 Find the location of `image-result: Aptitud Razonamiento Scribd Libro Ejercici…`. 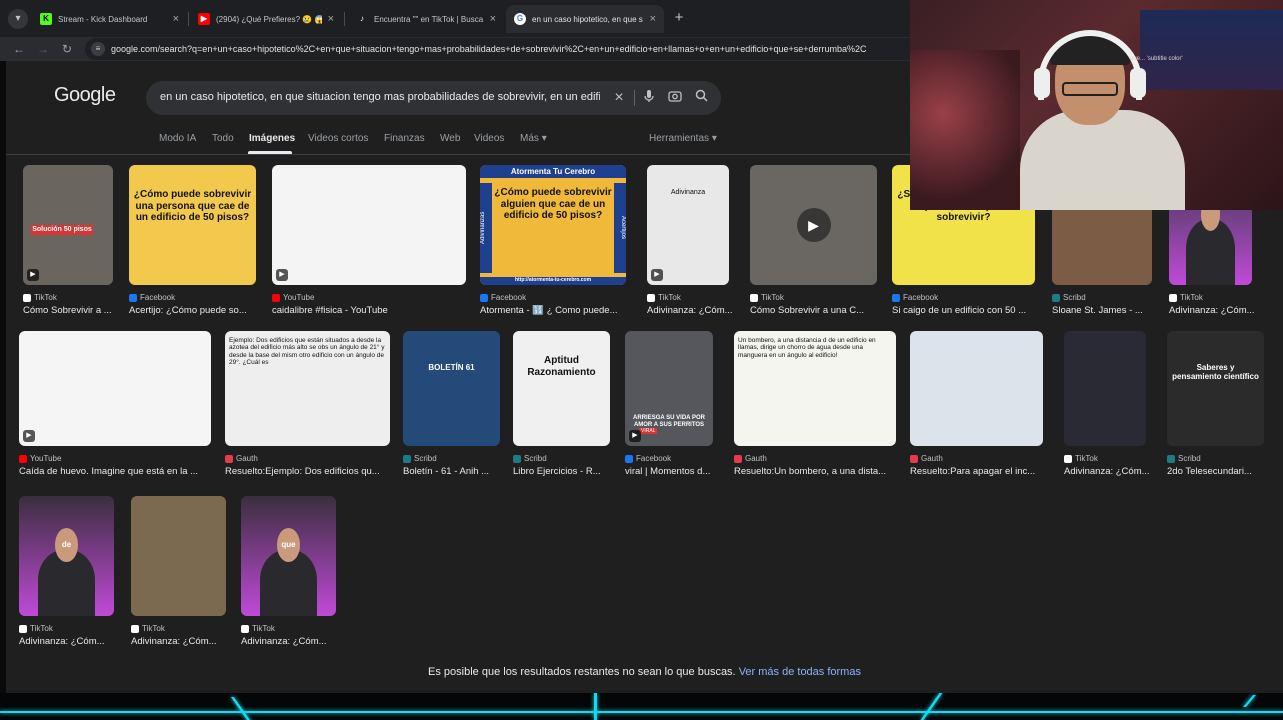

image-result: Aptitud Razonamiento Scribd Libro Ejercici… is located at coordinates (561, 406).